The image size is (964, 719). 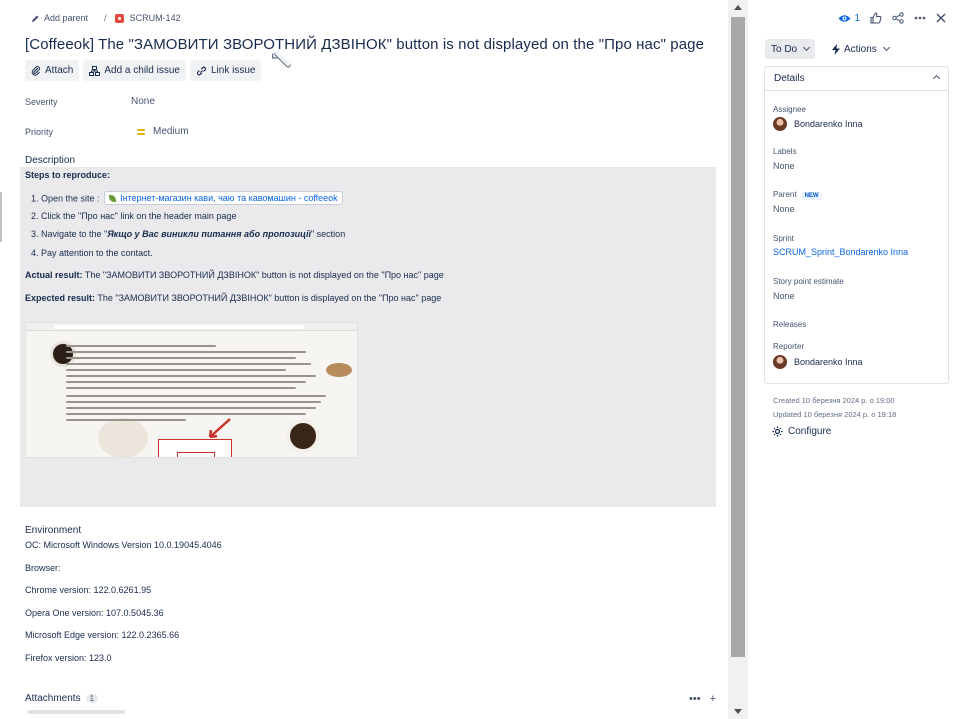 What do you see at coordinates (789, 78) in the screenshot?
I see `details-title: Details` at bounding box center [789, 78].